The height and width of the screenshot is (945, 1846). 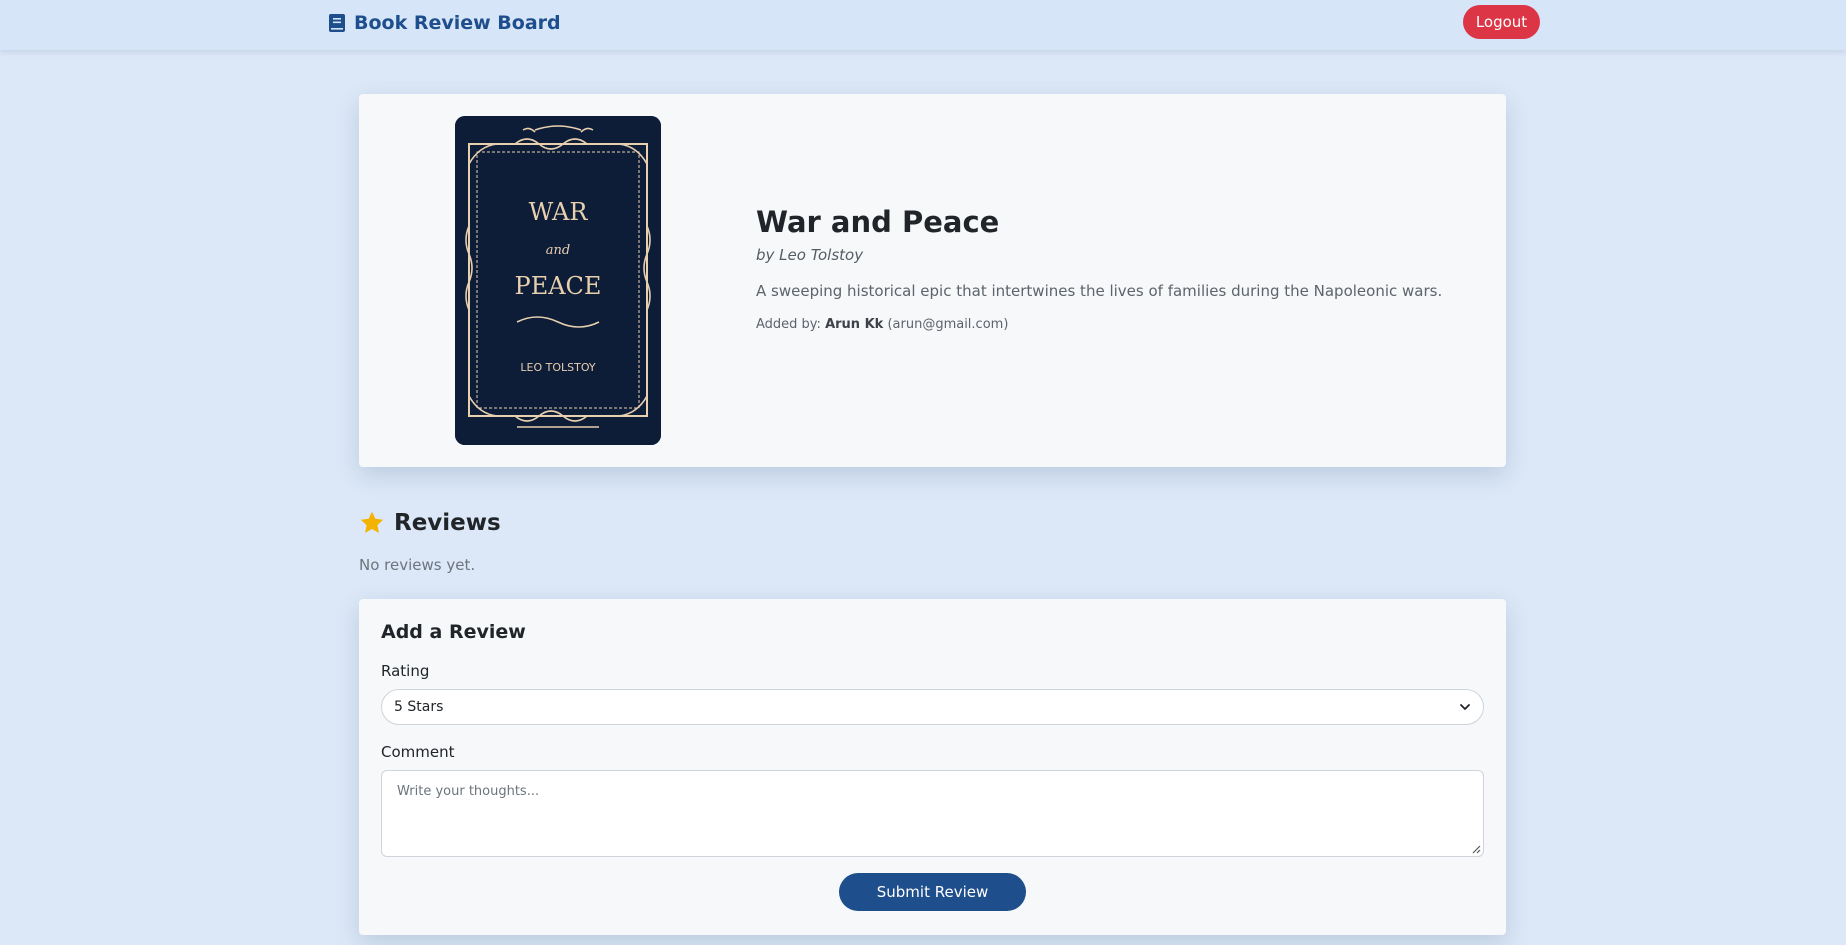 What do you see at coordinates (559, 212) in the screenshot?
I see `cover-title-line1: WAR` at bounding box center [559, 212].